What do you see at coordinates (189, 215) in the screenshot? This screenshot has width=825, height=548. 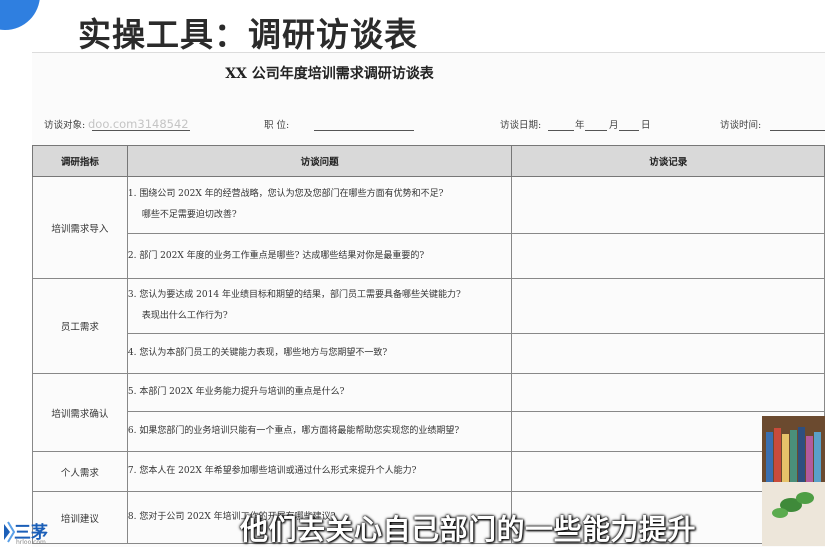 I see `question-text-continued: 哪些不足需要迫切改善?` at bounding box center [189, 215].